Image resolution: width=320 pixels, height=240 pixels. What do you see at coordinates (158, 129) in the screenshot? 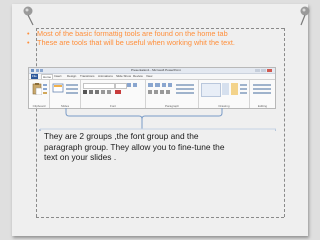
I see `callout-box-top-edge` at bounding box center [158, 129].